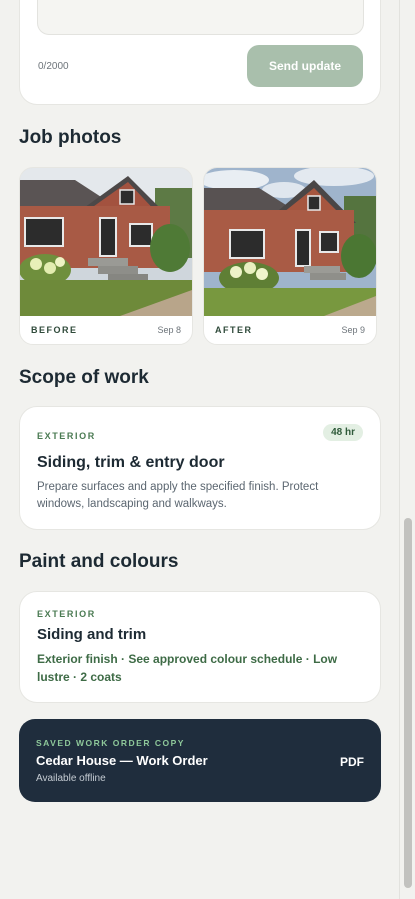  Describe the element at coordinates (169, 330) in the screenshot. I see `photo-date: Sep 8` at that location.